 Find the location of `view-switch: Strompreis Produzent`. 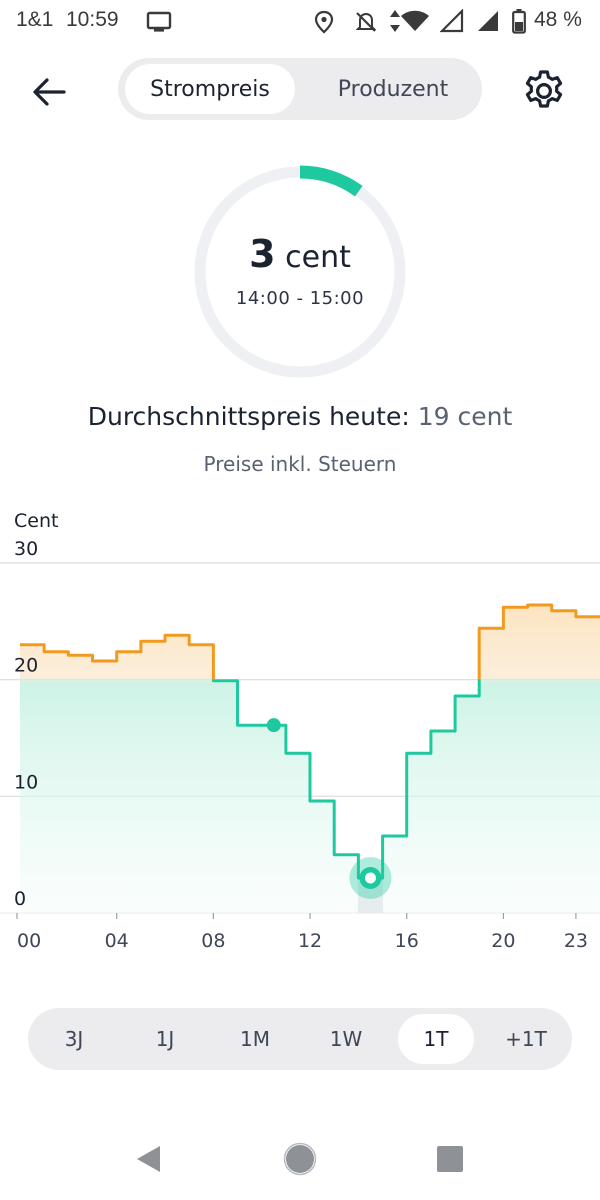

view-switch: Strompreis Produzent is located at coordinates (300, 89).